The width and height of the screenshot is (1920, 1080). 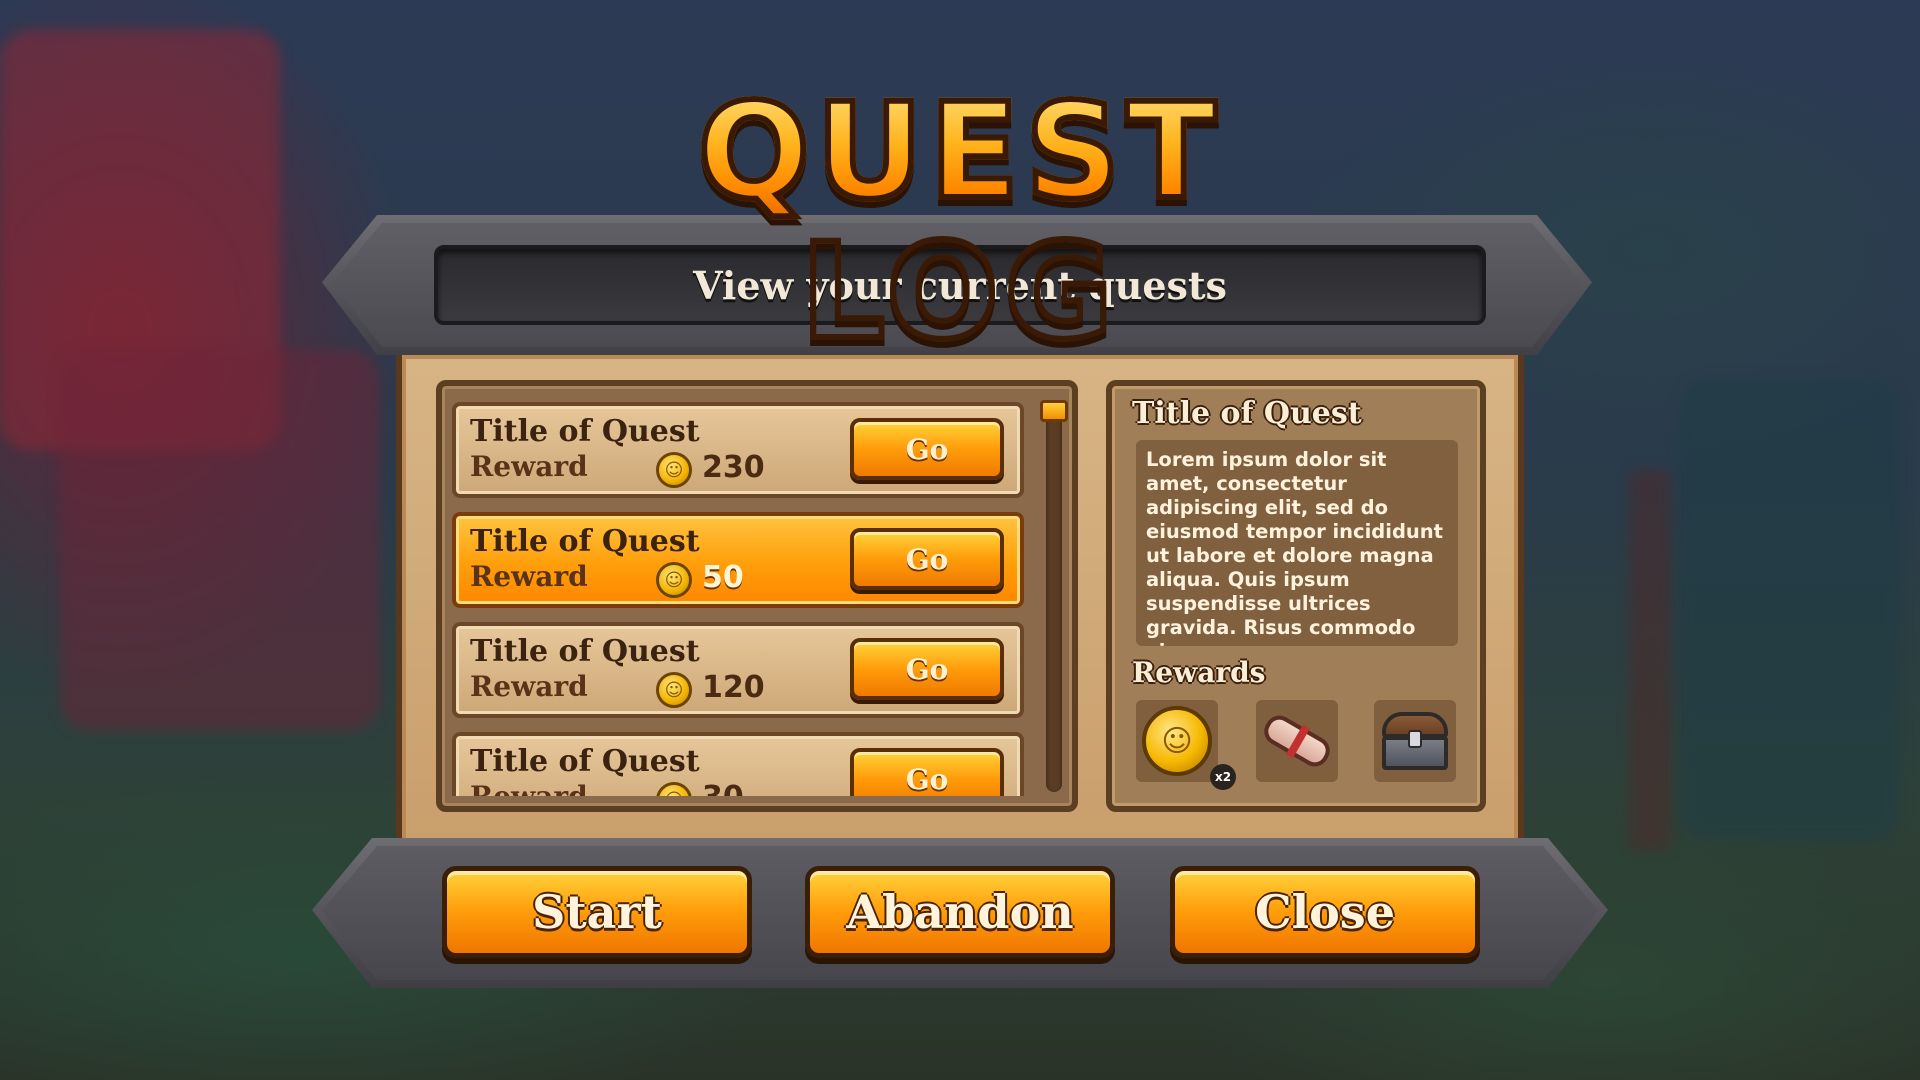 What do you see at coordinates (1223, 777) in the screenshot?
I see `reward-count-badge: x2` at bounding box center [1223, 777].